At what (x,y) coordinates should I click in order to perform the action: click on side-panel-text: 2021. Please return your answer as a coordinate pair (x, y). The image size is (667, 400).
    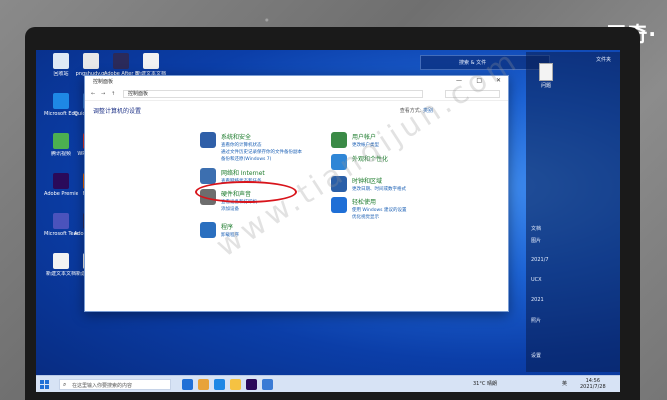
    Looking at the image, I should click on (537, 300).